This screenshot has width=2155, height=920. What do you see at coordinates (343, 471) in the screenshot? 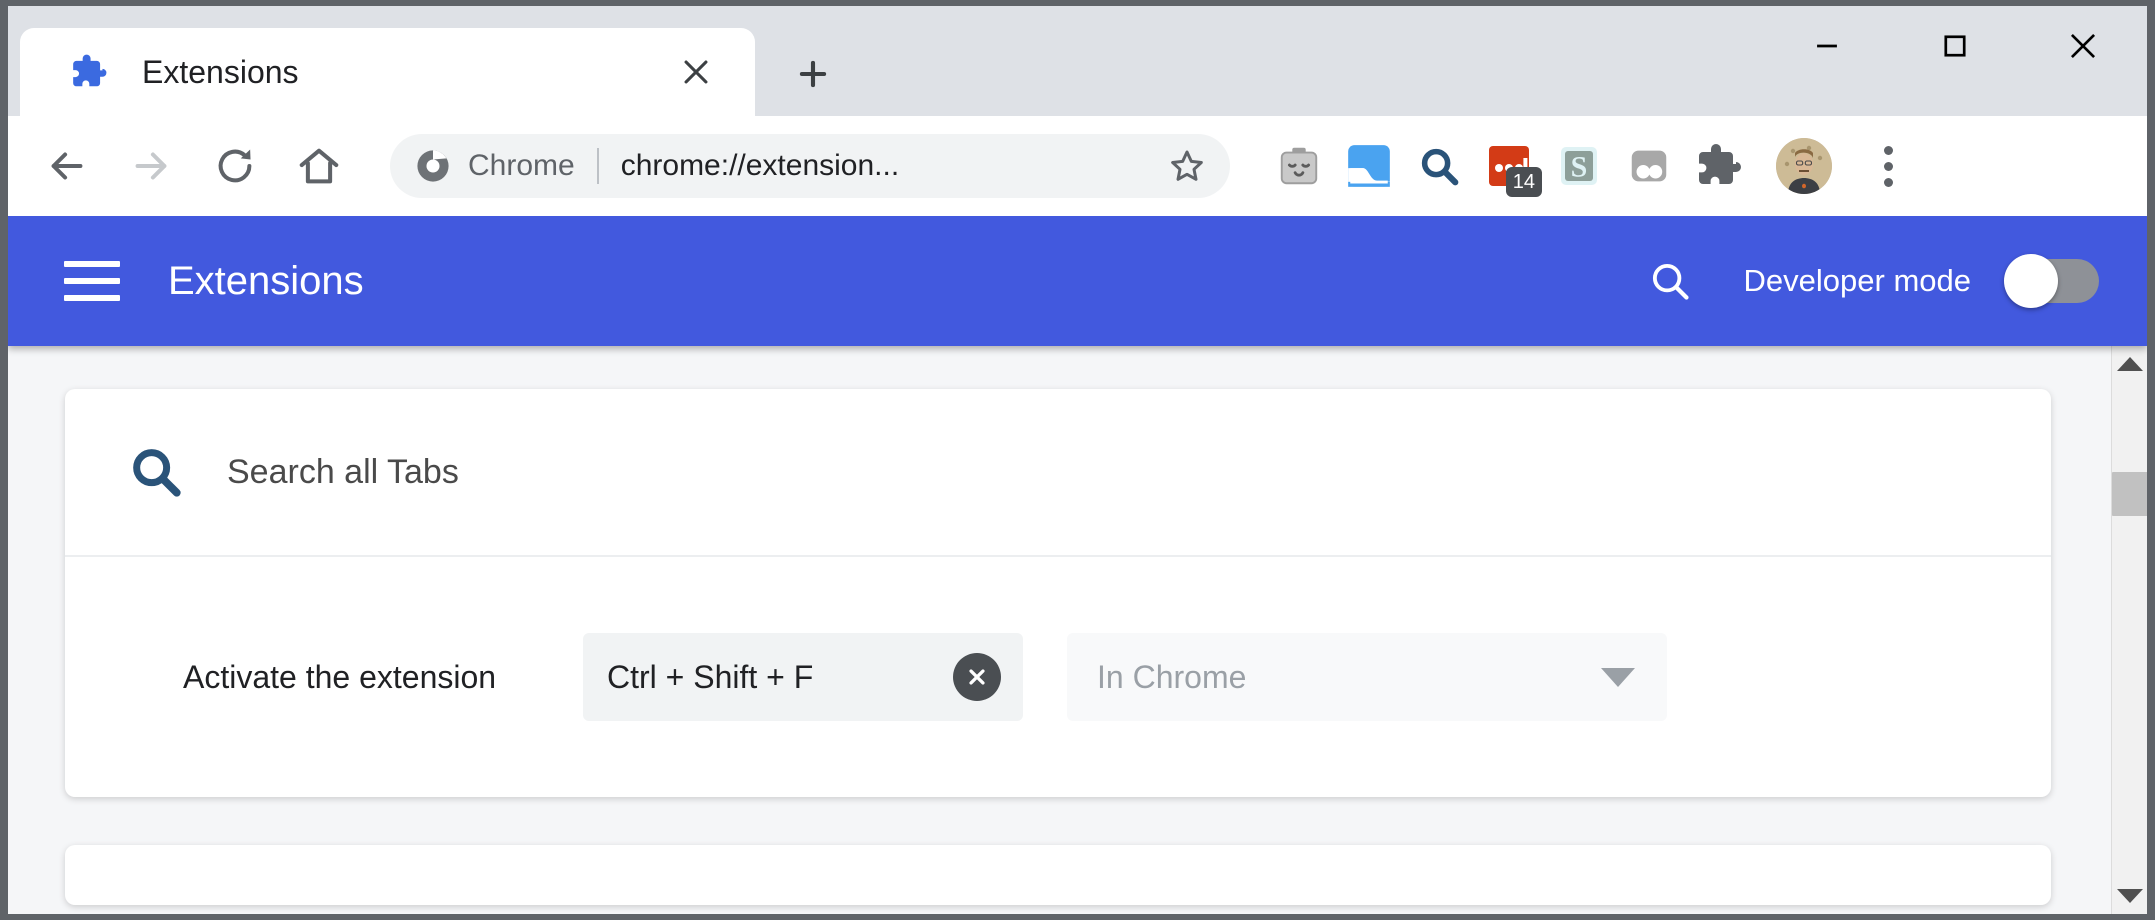
I see `extension-name: Search all Tabs` at bounding box center [343, 471].